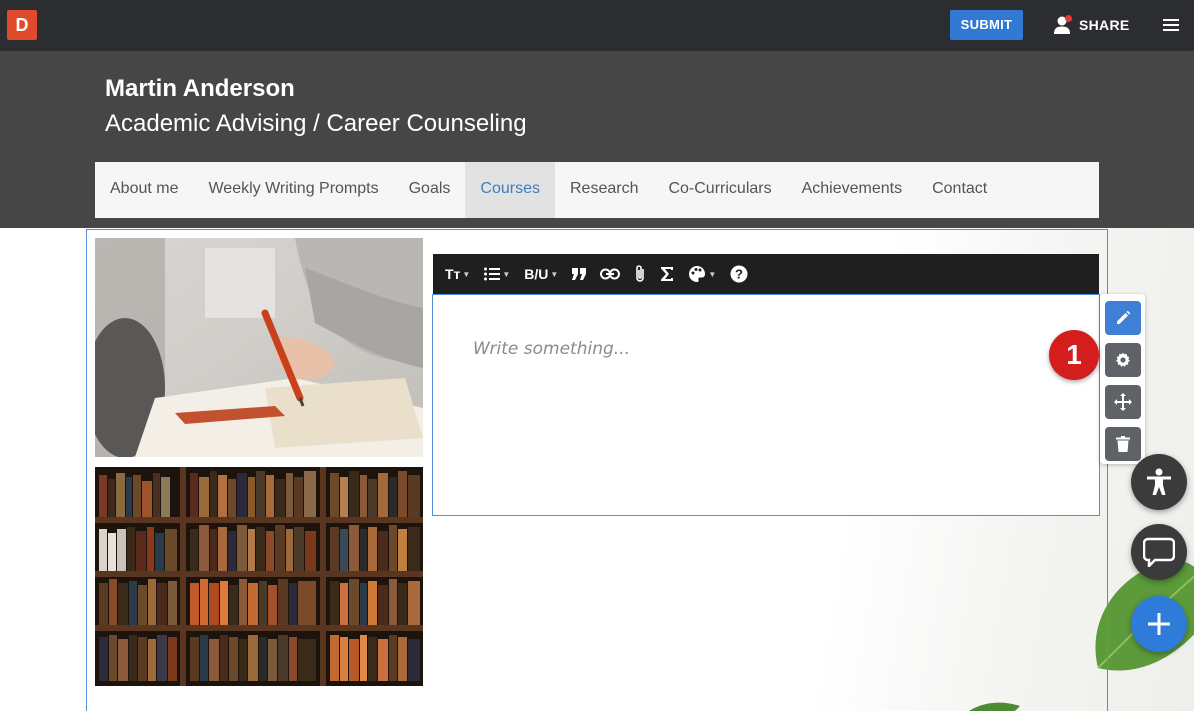 The width and height of the screenshot is (1194, 711). I want to click on move-block-button, so click(1123, 402).